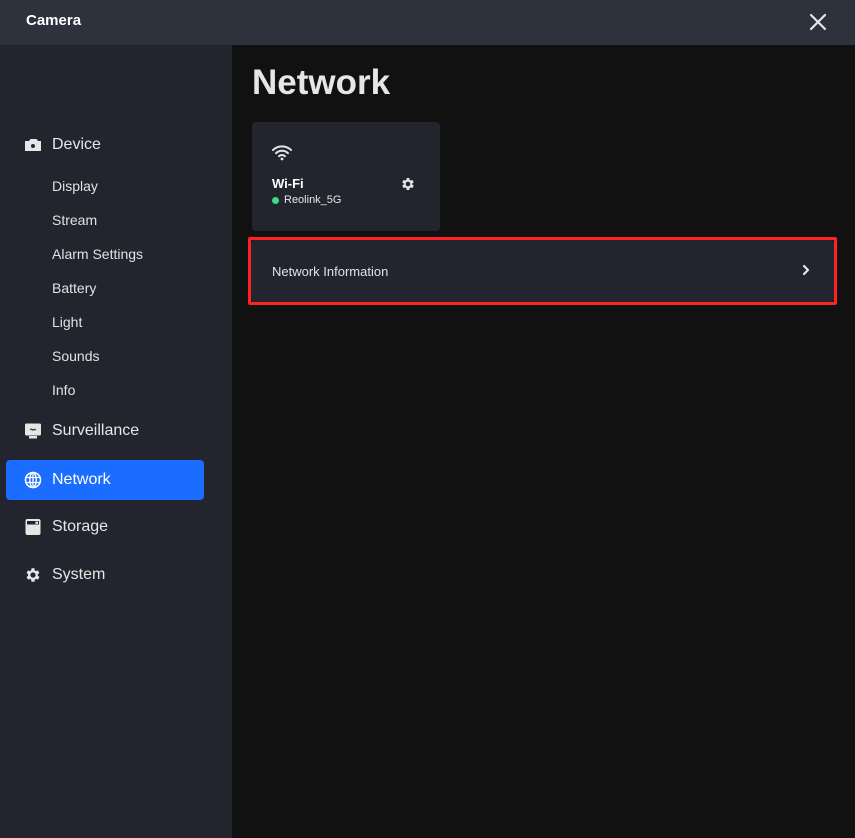  I want to click on camera-icon, so click(33, 145).